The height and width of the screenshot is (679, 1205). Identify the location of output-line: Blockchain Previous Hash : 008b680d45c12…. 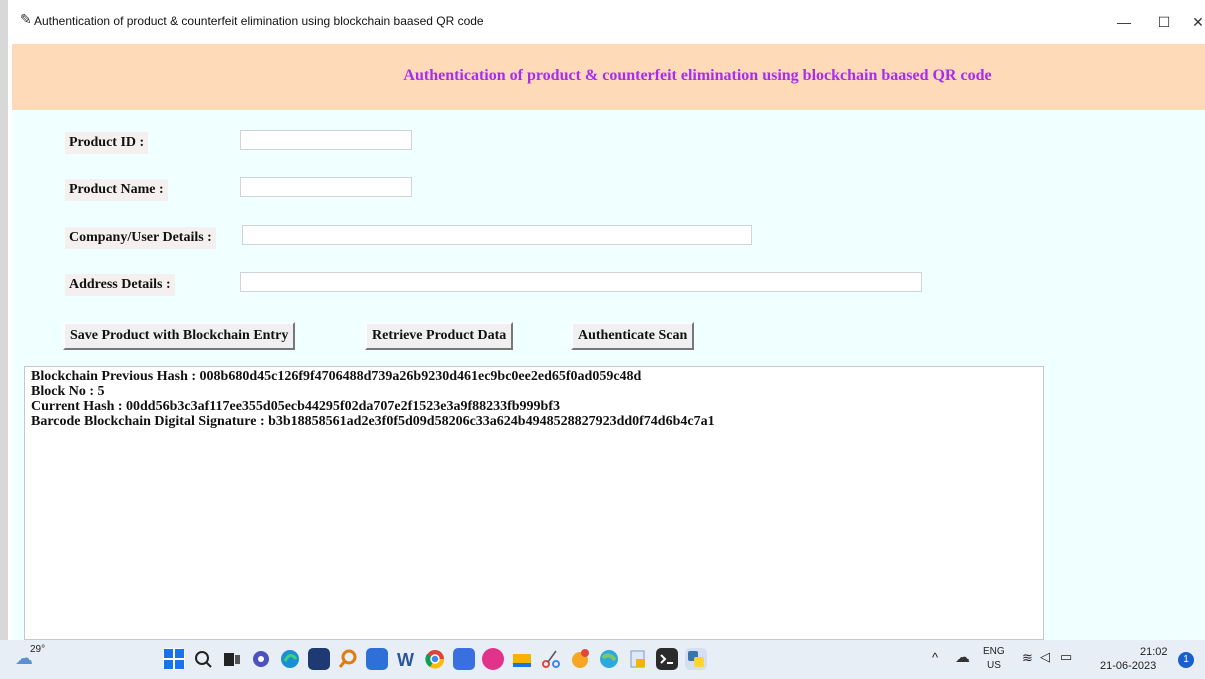
(336, 376).